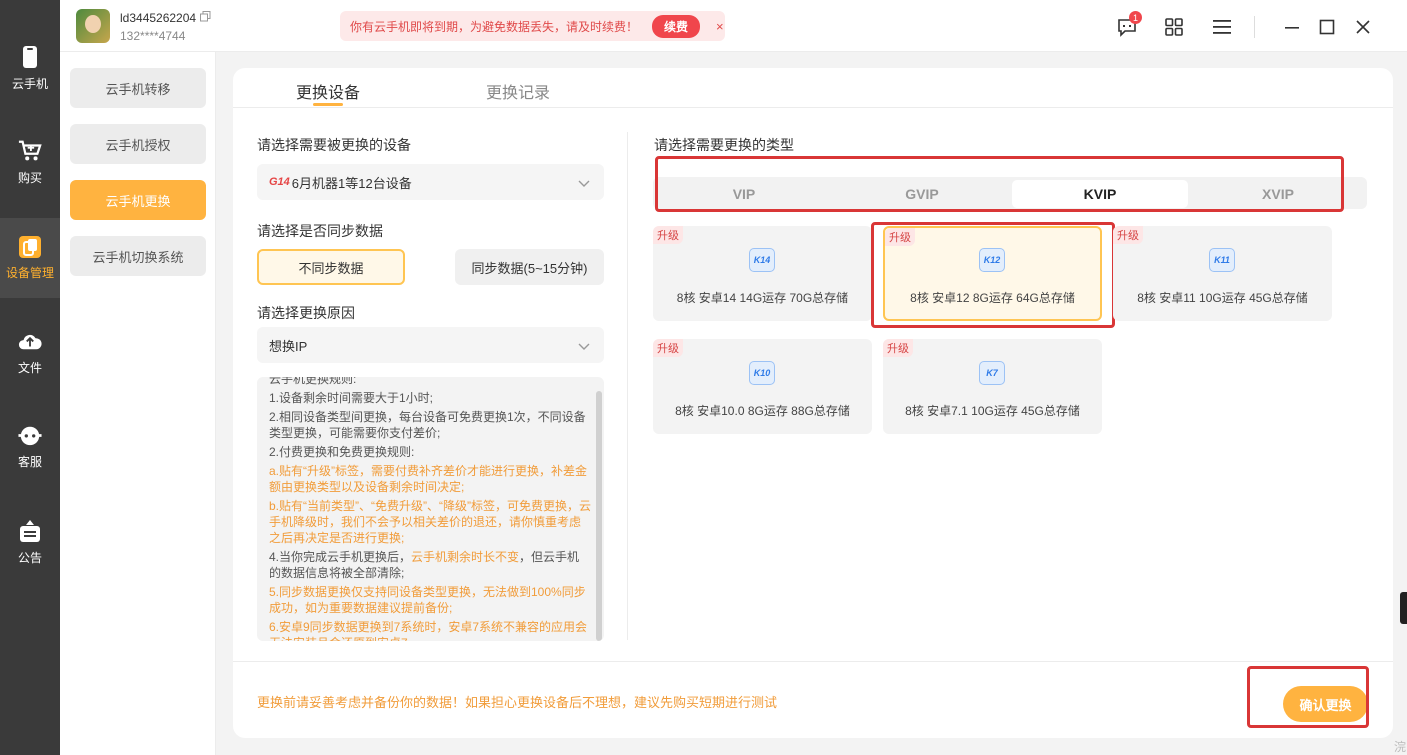  I want to click on tab-replace-device: 更换设备, so click(328, 91).